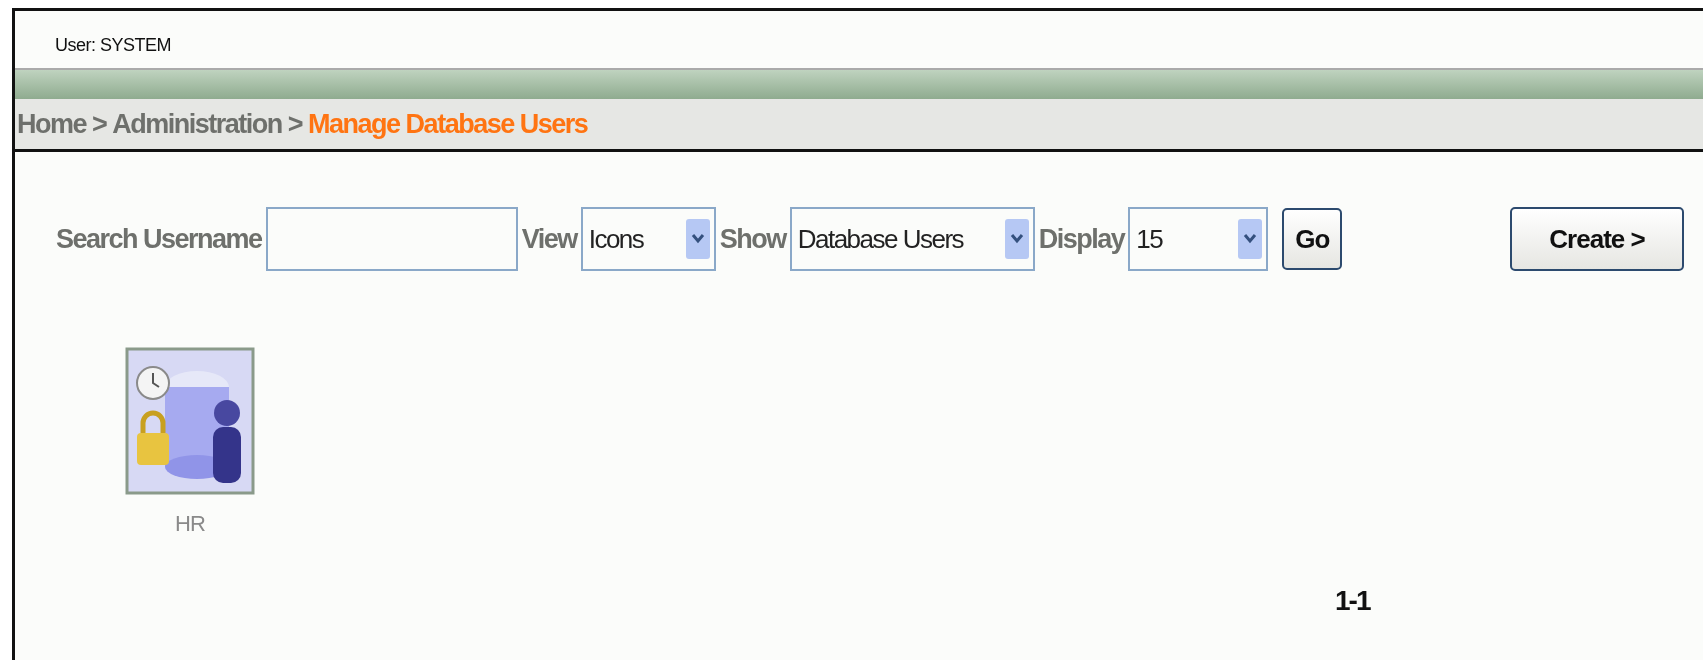  Describe the element at coordinates (1312, 239) in the screenshot. I see `go-button: Go` at that location.